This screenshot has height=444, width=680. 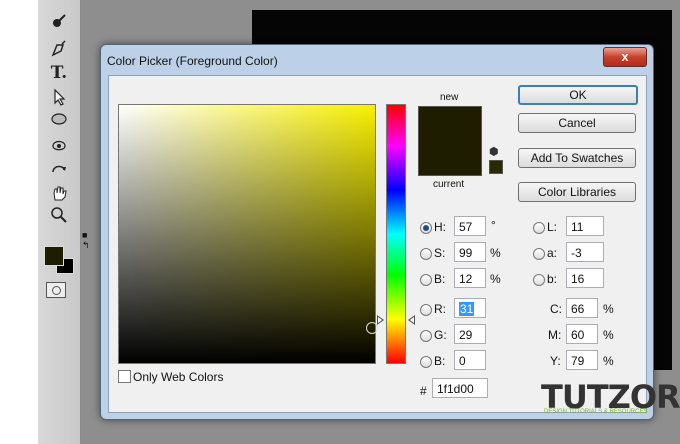 I want to click on brightness-input: 12, so click(x=470, y=278).